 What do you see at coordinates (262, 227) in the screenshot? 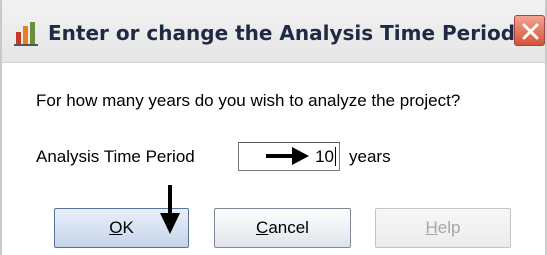
I see `cancel-mnemonic: C` at bounding box center [262, 227].